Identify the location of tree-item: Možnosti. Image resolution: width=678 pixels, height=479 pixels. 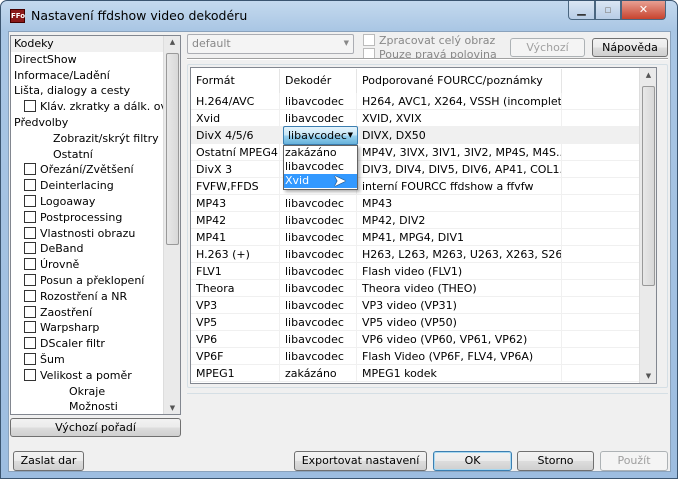
(93, 406).